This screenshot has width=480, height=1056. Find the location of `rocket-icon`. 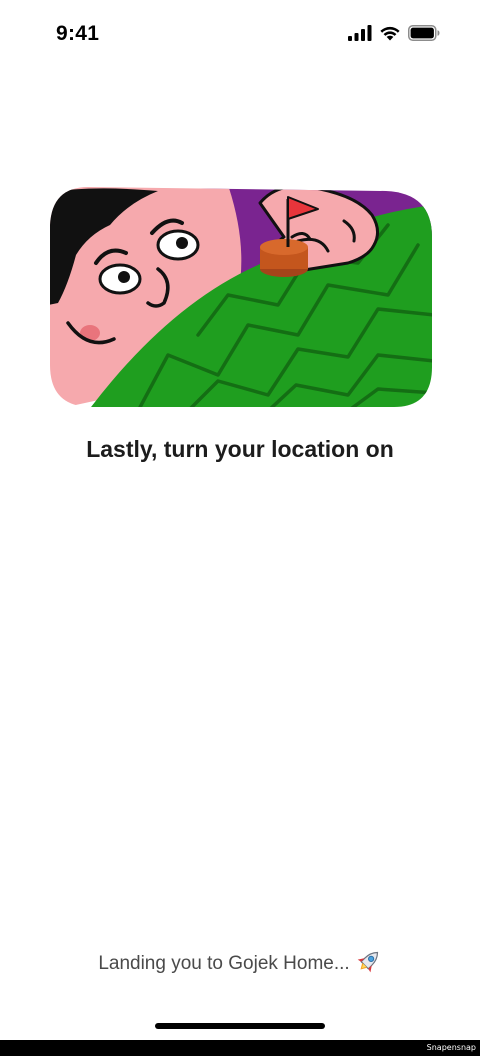

rocket-icon is located at coordinates (369, 964).